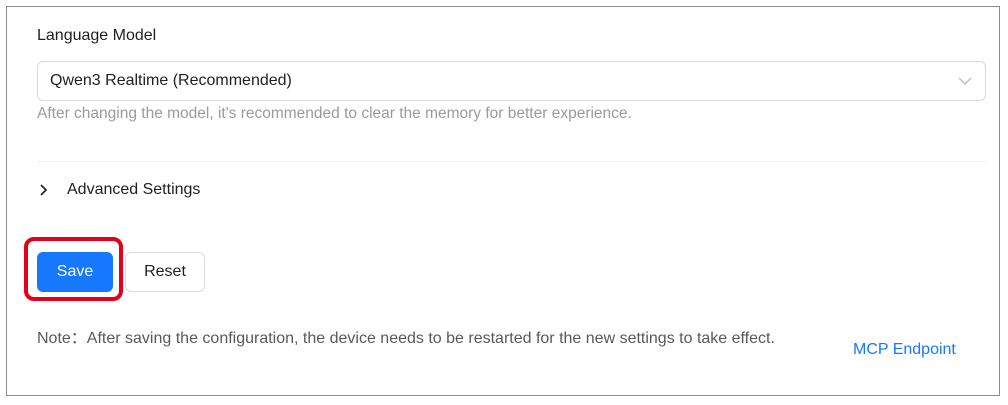 This screenshot has width=1008, height=405. Describe the element at coordinates (511, 81) in the screenshot. I see `language-model-select: Qwen3 Realtime (Recommended)` at that location.